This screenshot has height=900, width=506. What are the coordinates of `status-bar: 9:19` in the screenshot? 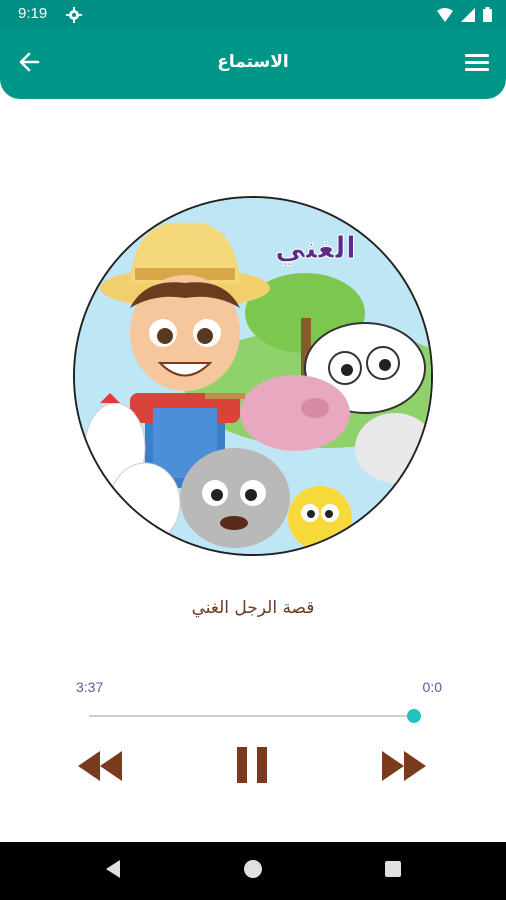 It's located at (253, 15).